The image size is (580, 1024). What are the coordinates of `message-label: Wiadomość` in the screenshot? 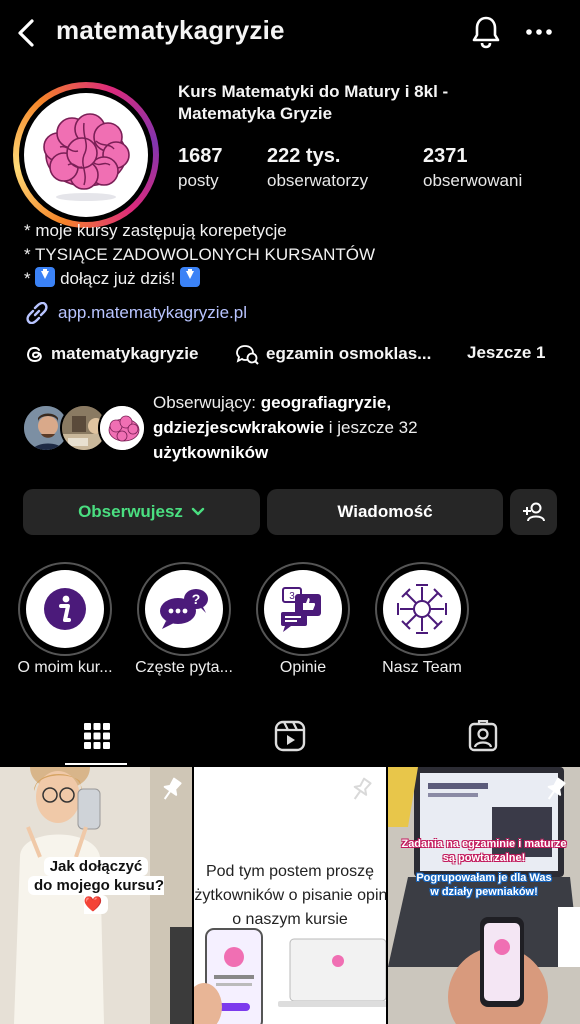 It's located at (385, 511).